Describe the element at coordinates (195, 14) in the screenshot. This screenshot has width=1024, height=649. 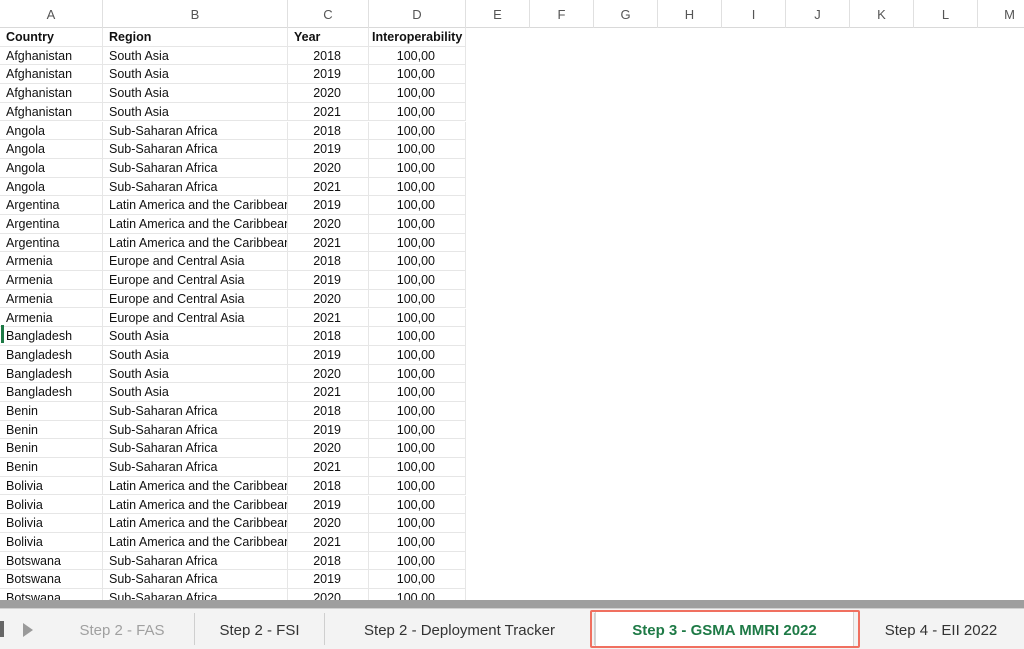
I see `column-header-B: B` at that location.